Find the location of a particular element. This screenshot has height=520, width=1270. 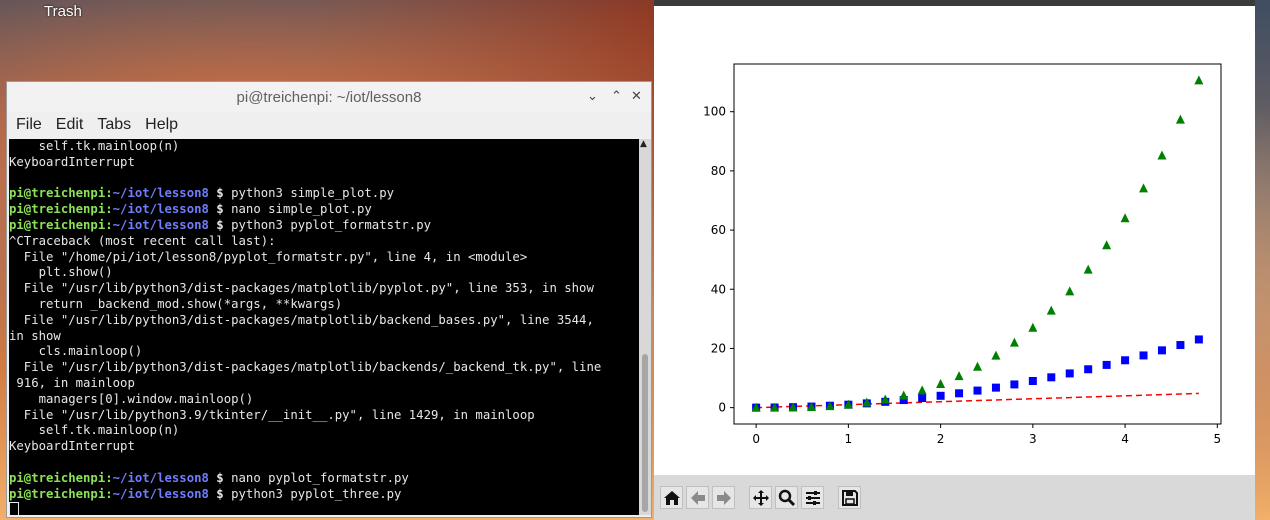

terminal-scrollbar: ▲ is located at coordinates (645, 327).